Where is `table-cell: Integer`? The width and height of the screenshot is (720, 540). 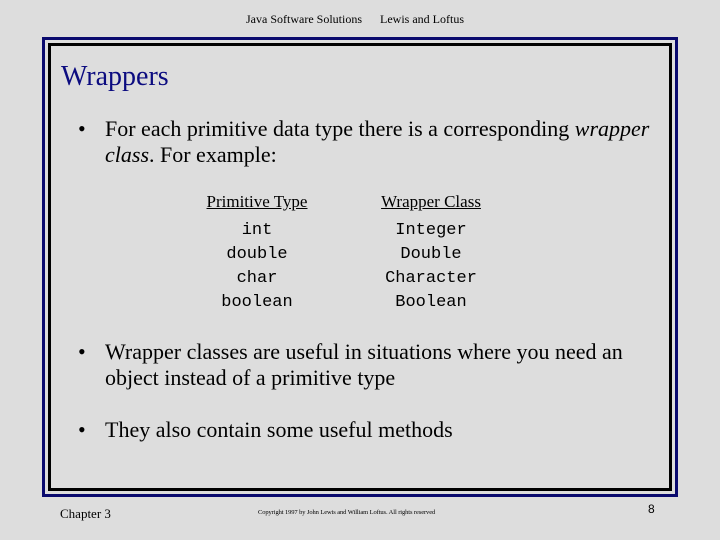 table-cell: Integer is located at coordinates (431, 230).